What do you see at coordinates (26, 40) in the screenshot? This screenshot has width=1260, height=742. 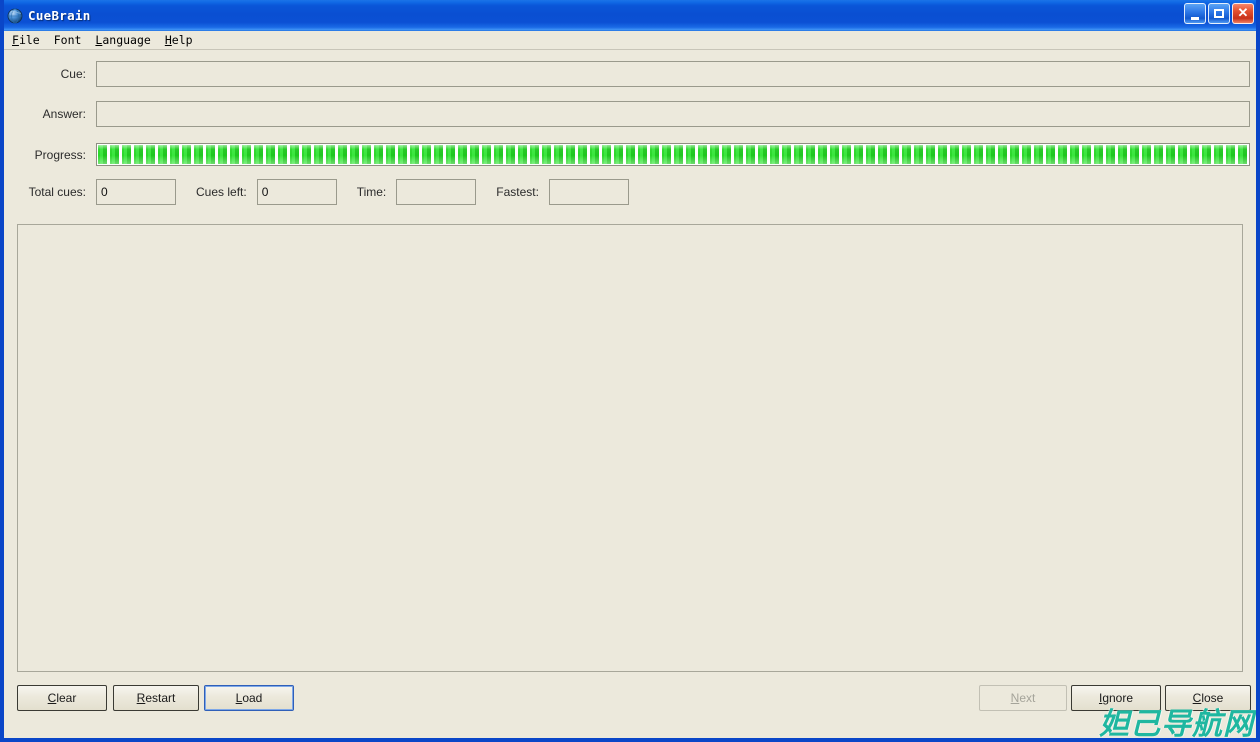 I see `menu-item-file: File` at bounding box center [26, 40].